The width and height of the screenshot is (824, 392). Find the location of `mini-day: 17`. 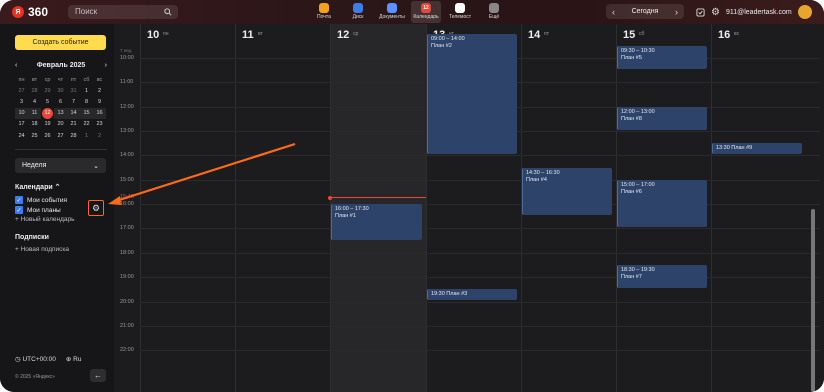

mini-day: 17 is located at coordinates (21, 124).